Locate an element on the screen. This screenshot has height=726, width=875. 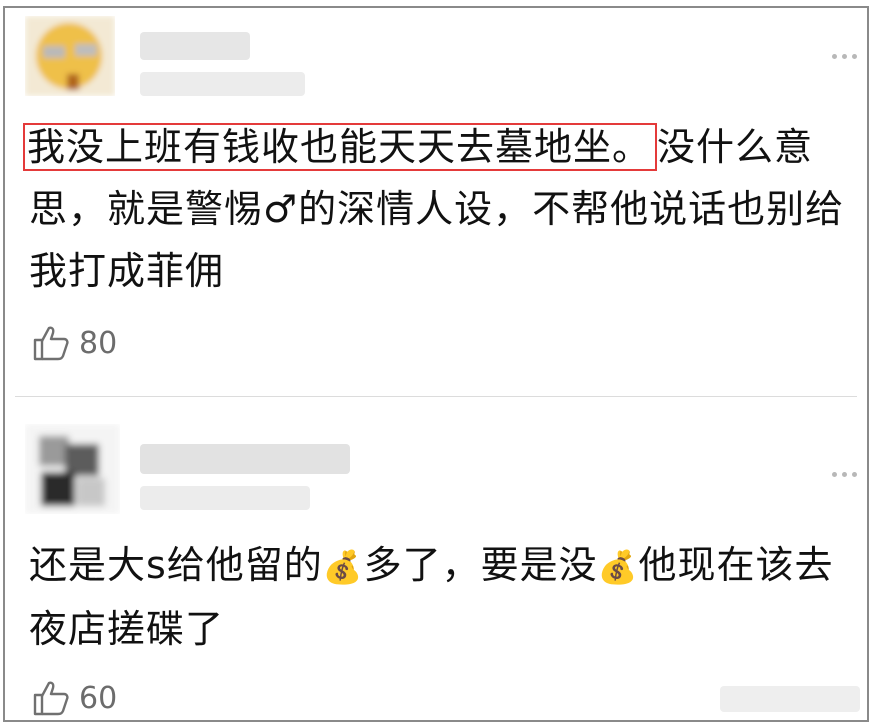
watermark-blurred is located at coordinates (790, 699).